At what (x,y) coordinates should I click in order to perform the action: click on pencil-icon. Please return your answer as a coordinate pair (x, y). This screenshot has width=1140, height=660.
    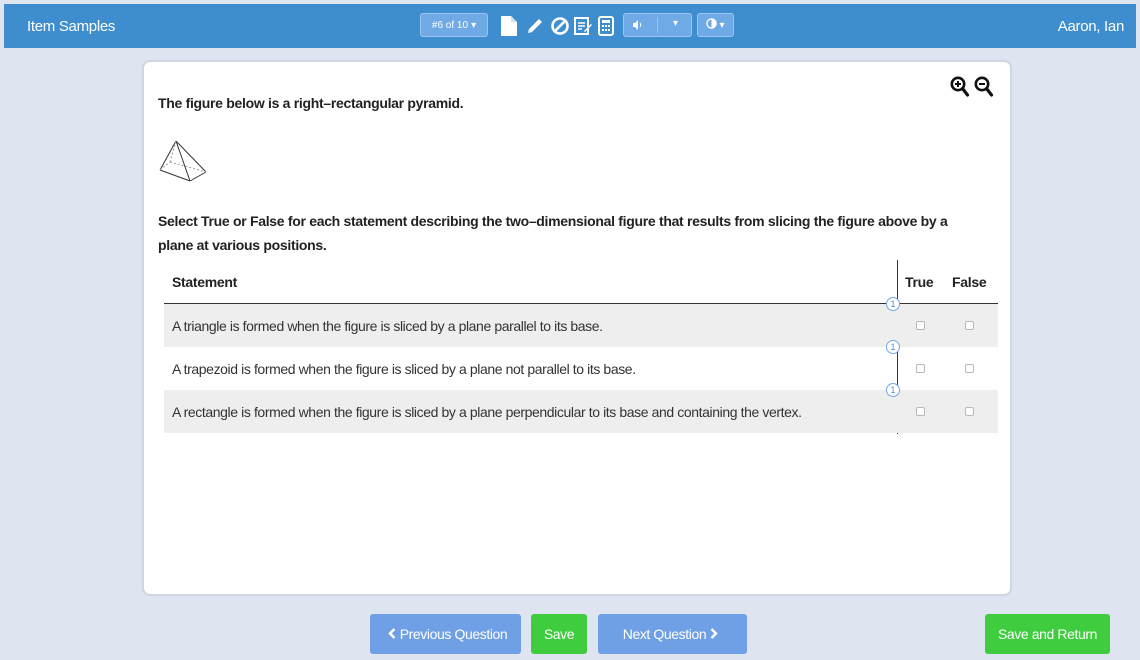
    Looking at the image, I should click on (535, 26).